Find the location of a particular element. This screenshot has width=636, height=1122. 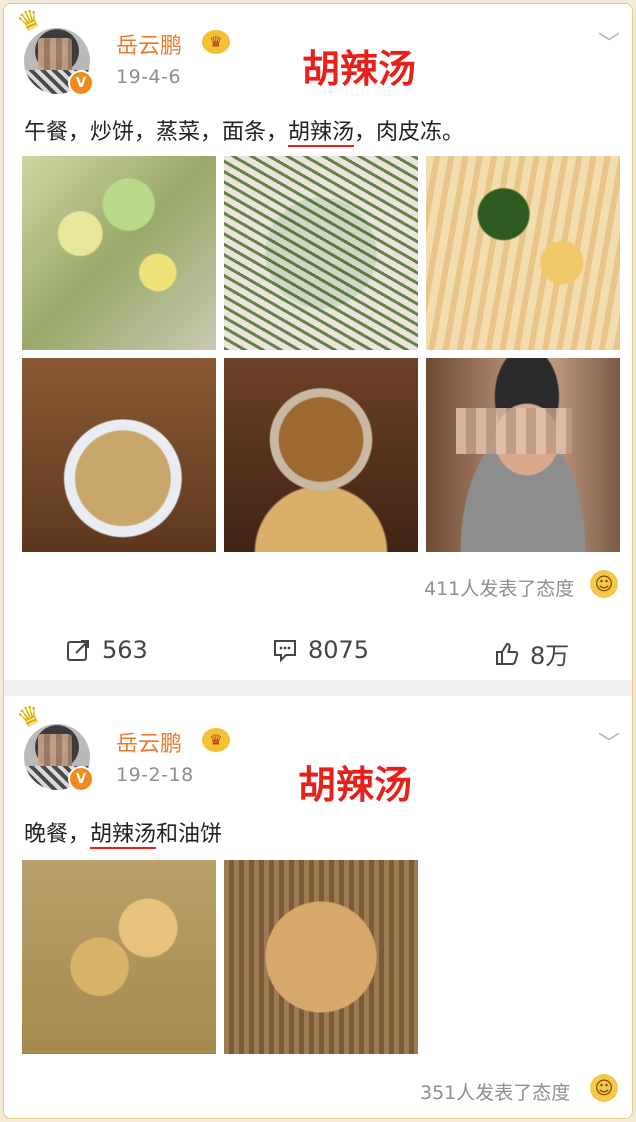

comment-count: 8075 is located at coordinates (339, 650).